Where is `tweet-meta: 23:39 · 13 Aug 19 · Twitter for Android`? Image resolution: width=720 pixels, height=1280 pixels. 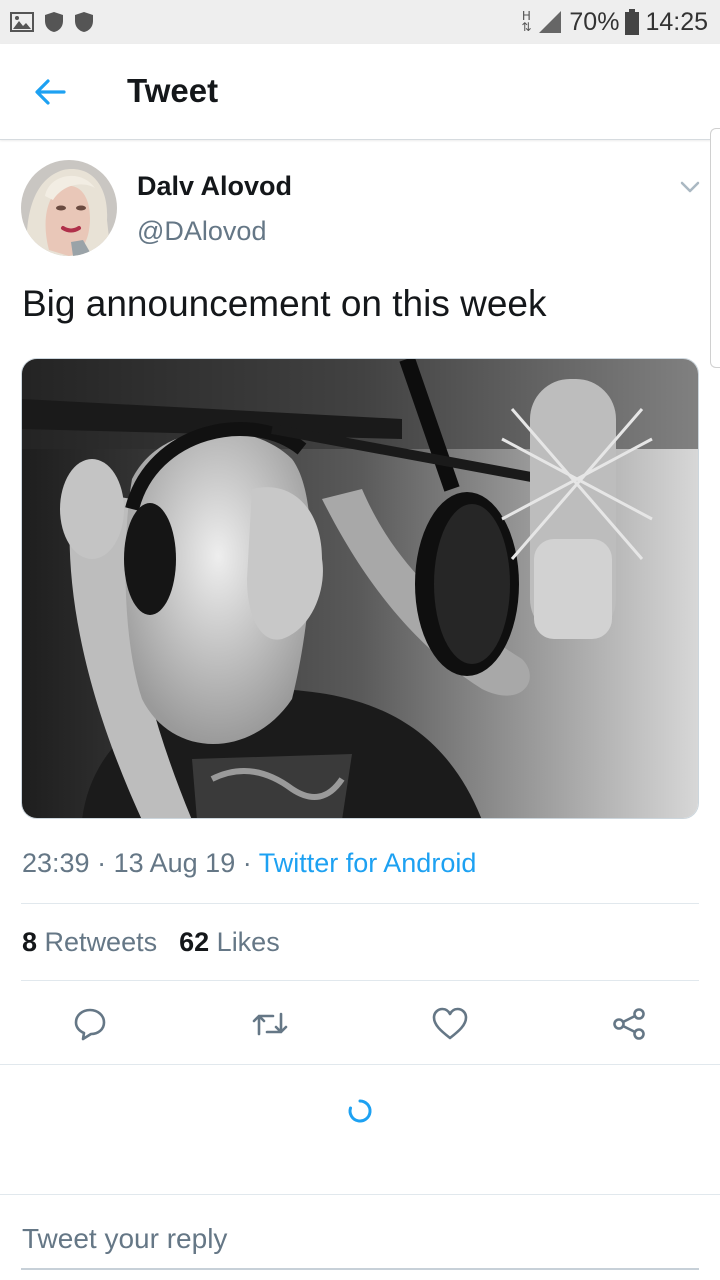 tweet-meta: 23:39 · 13 Aug 19 · Twitter for Android is located at coordinates (249, 863).